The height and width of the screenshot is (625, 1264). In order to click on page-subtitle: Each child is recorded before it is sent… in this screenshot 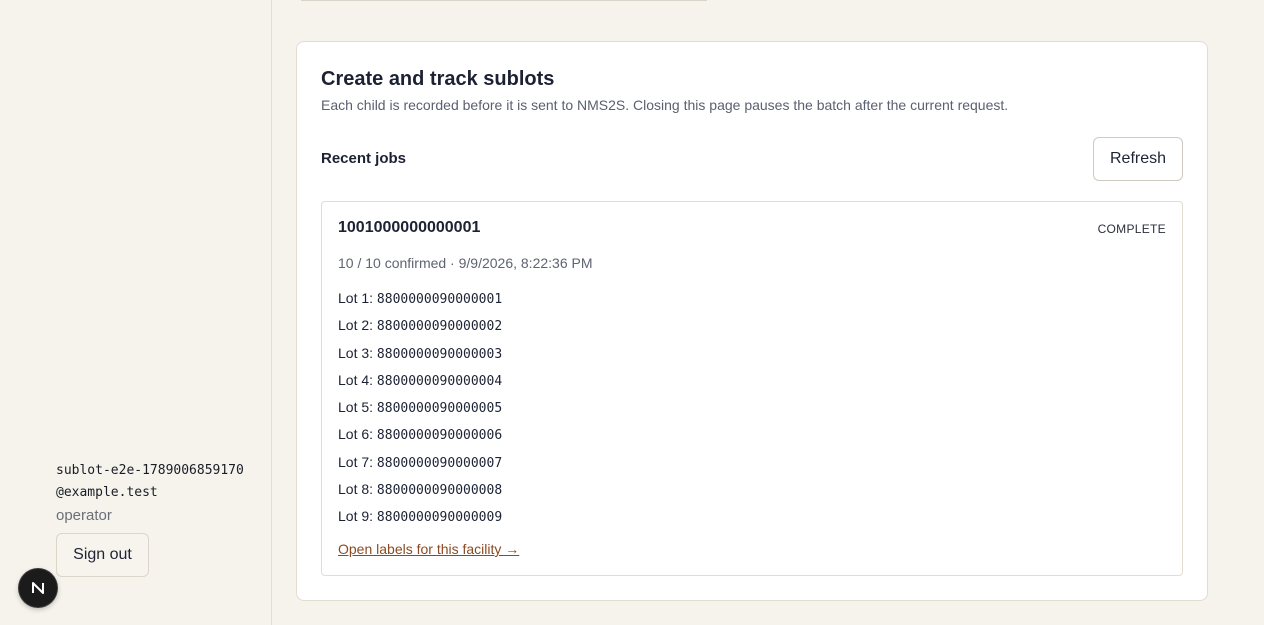, I will do `click(665, 105)`.